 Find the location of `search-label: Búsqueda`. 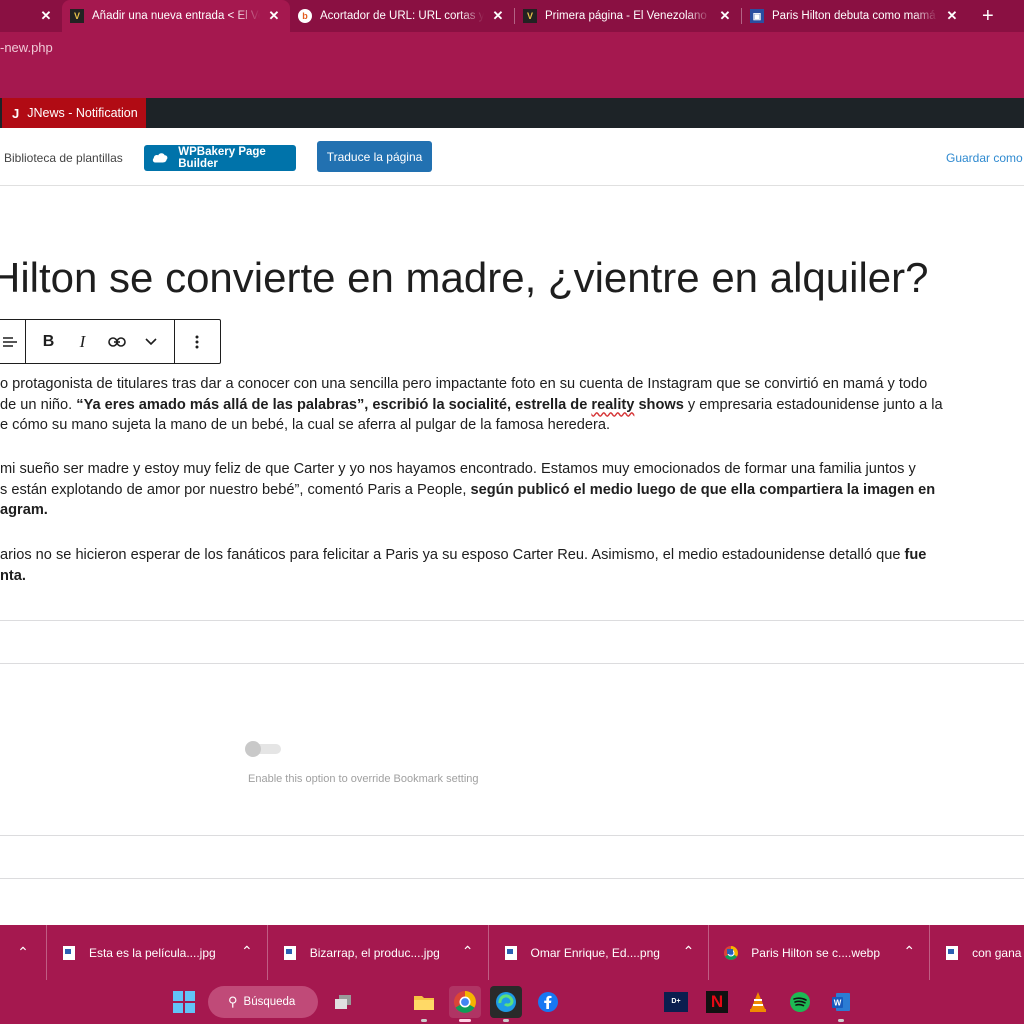

search-label: Búsqueda is located at coordinates (269, 1002).